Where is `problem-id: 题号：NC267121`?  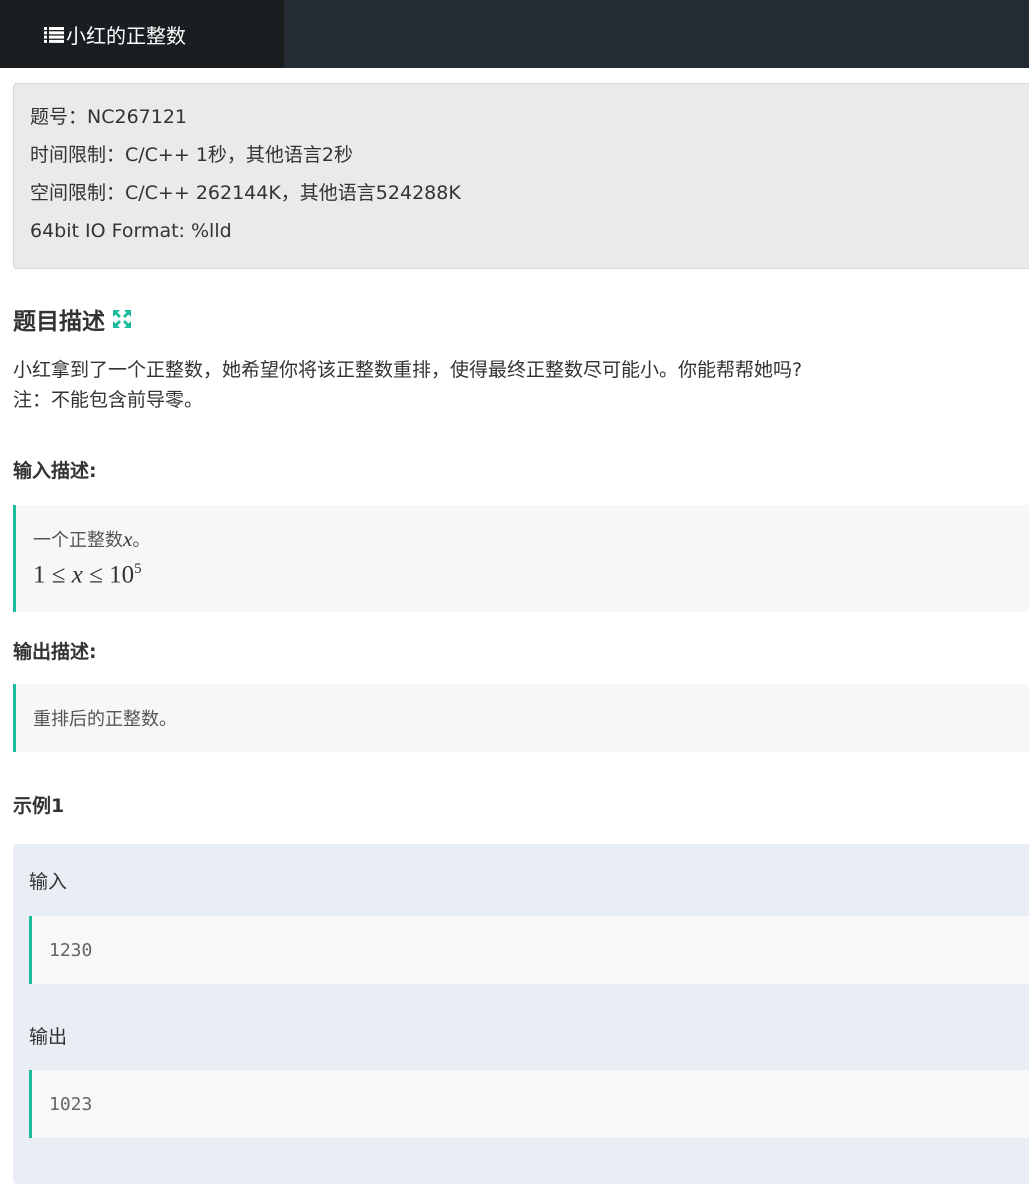 problem-id: 题号：NC267121 is located at coordinates (109, 117).